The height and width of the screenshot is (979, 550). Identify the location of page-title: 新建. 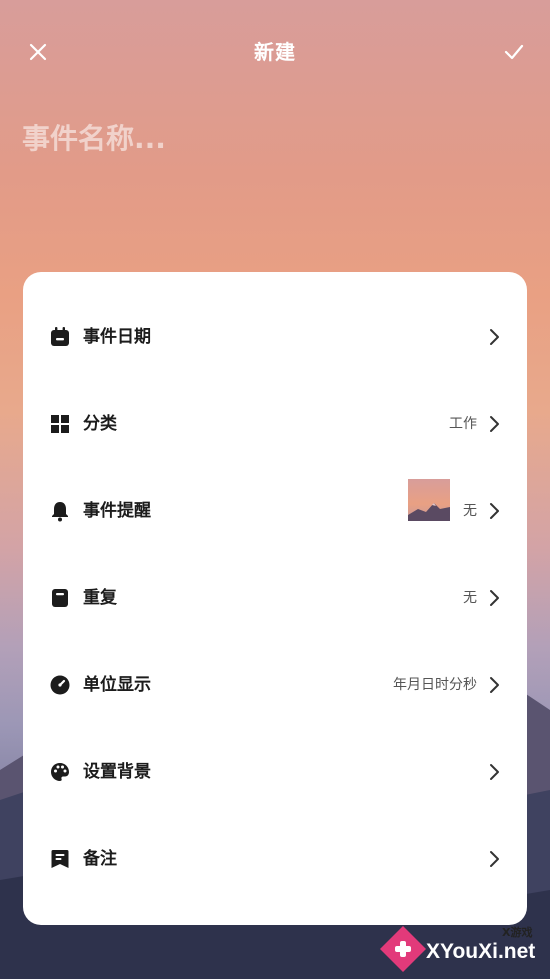
(275, 52).